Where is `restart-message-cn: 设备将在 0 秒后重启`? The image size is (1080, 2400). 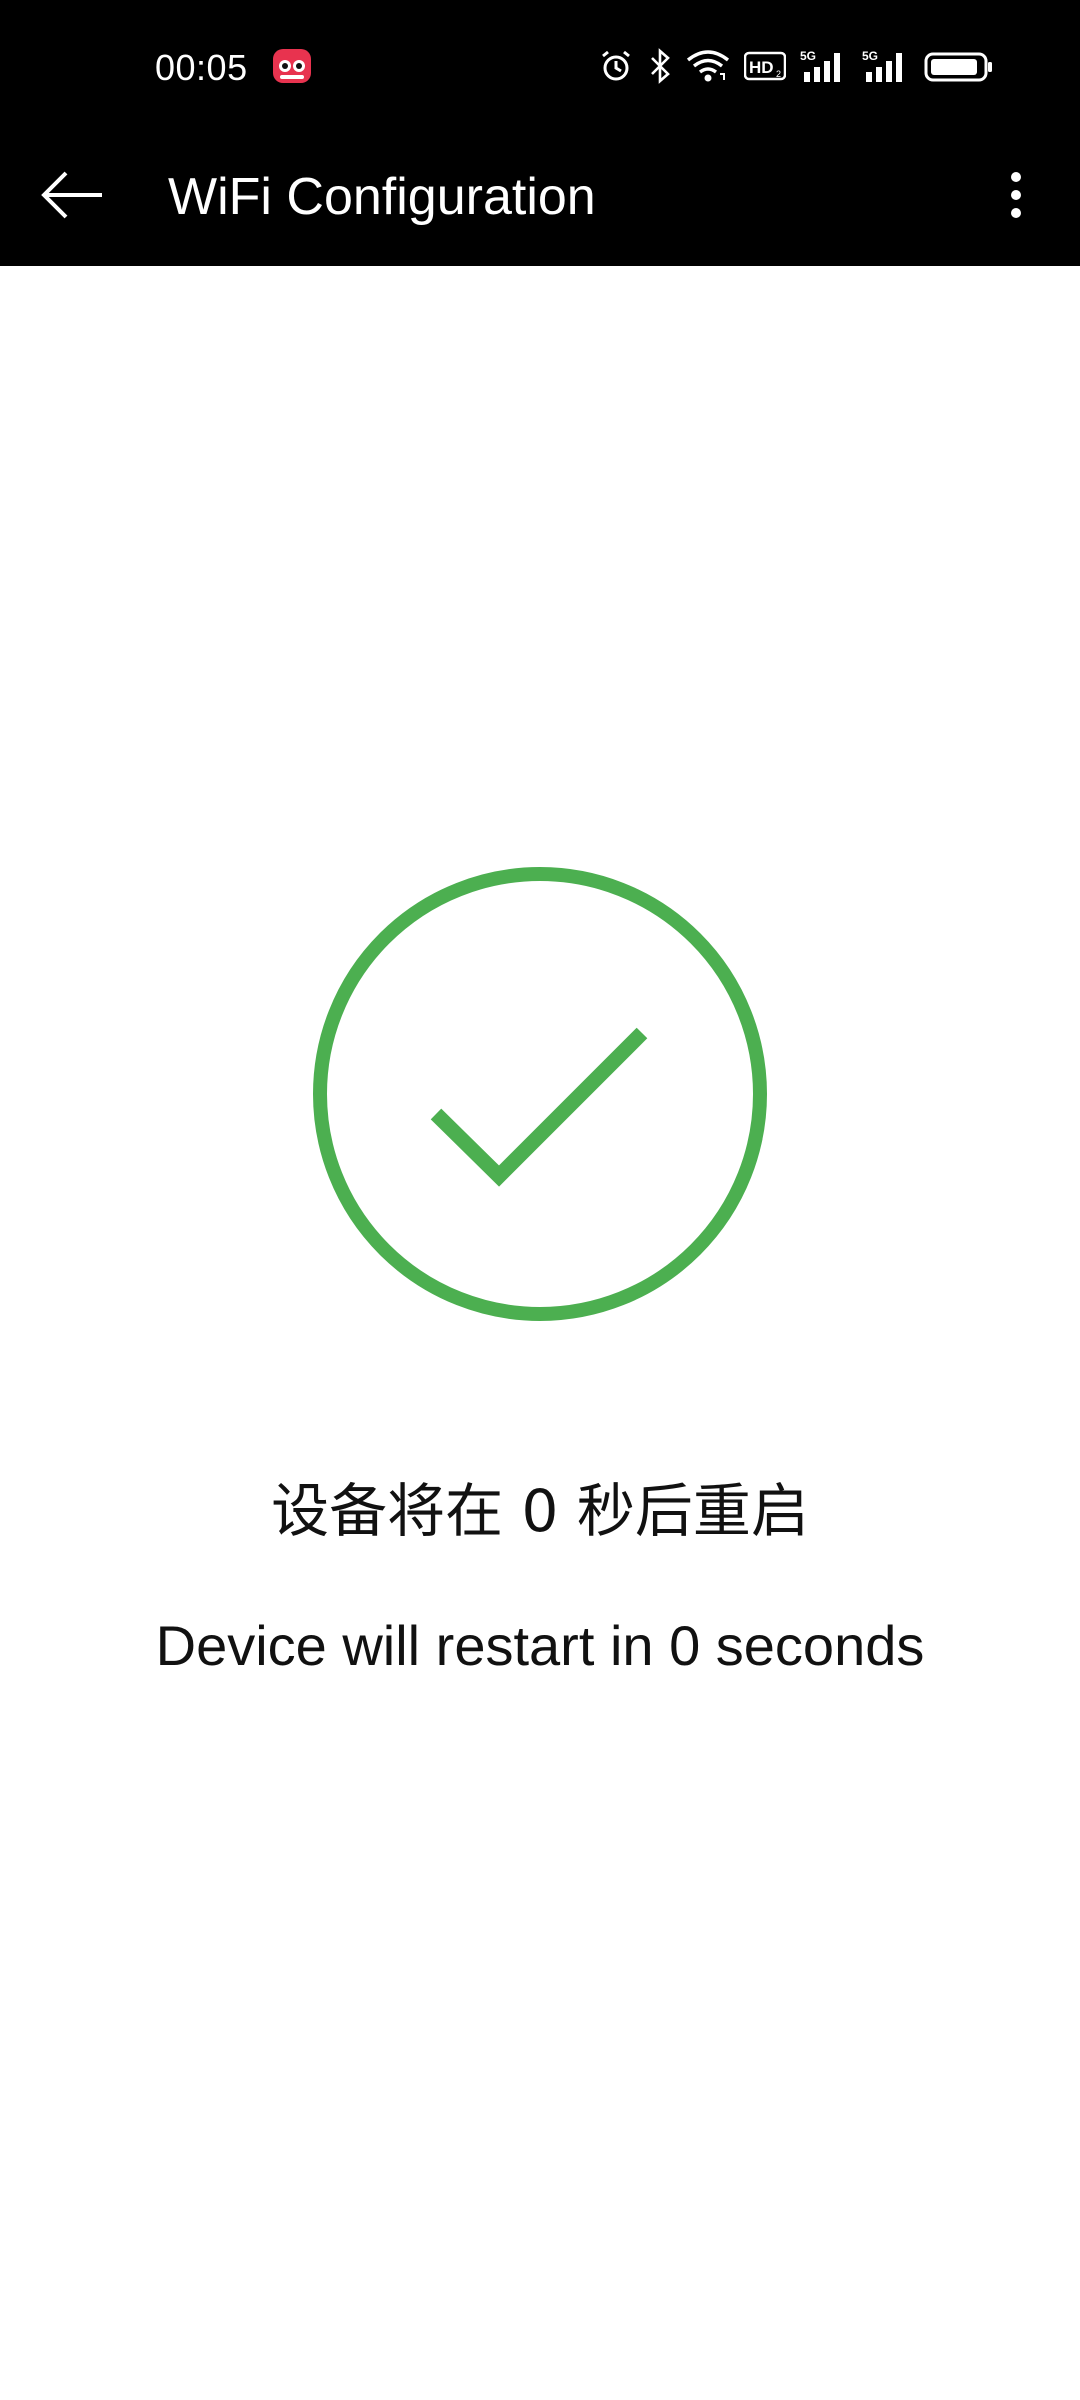
restart-message-cn: 设备将在 0 秒后重启 is located at coordinates (540, 1511).